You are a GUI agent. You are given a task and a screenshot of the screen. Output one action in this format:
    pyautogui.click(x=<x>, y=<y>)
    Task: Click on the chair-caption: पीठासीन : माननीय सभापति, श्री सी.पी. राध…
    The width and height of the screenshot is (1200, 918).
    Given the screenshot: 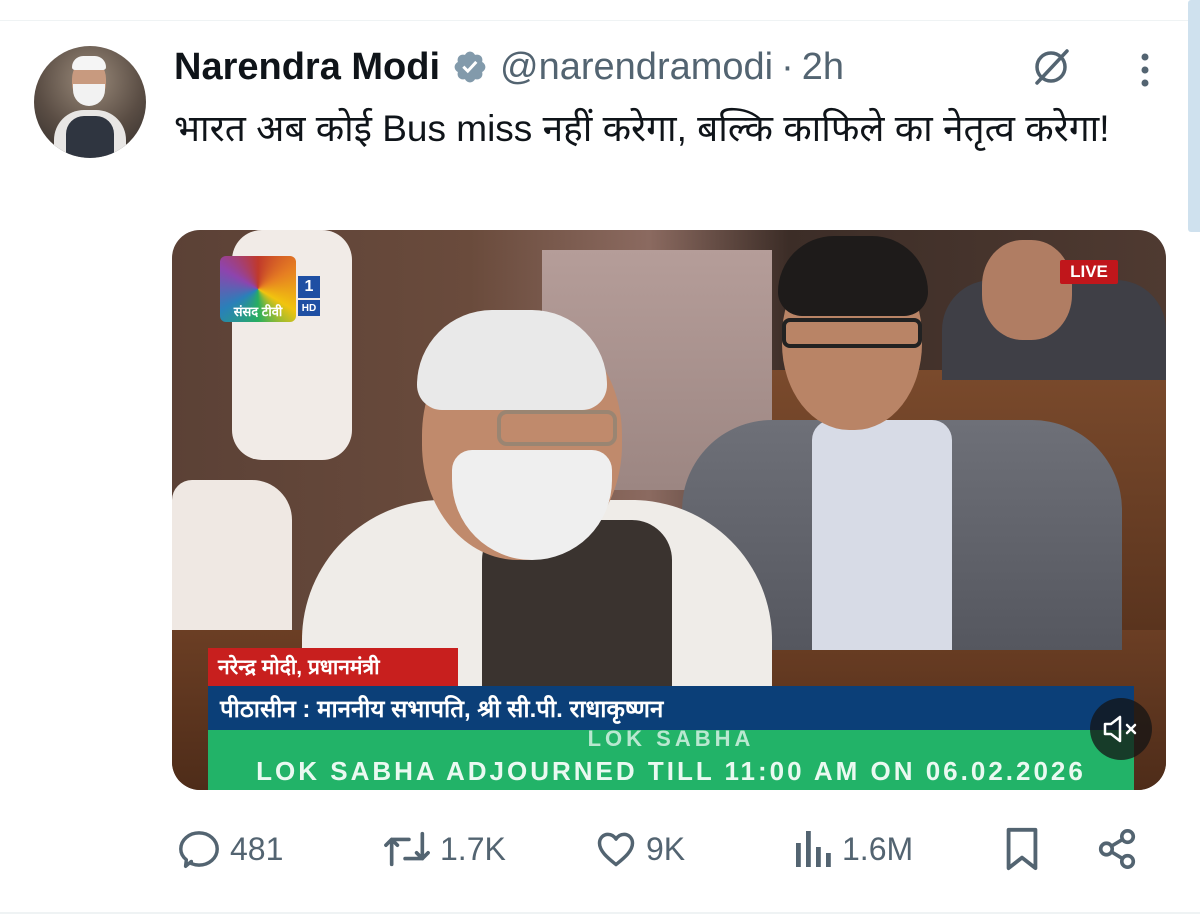 What is the action you would take?
    pyautogui.click(x=671, y=708)
    